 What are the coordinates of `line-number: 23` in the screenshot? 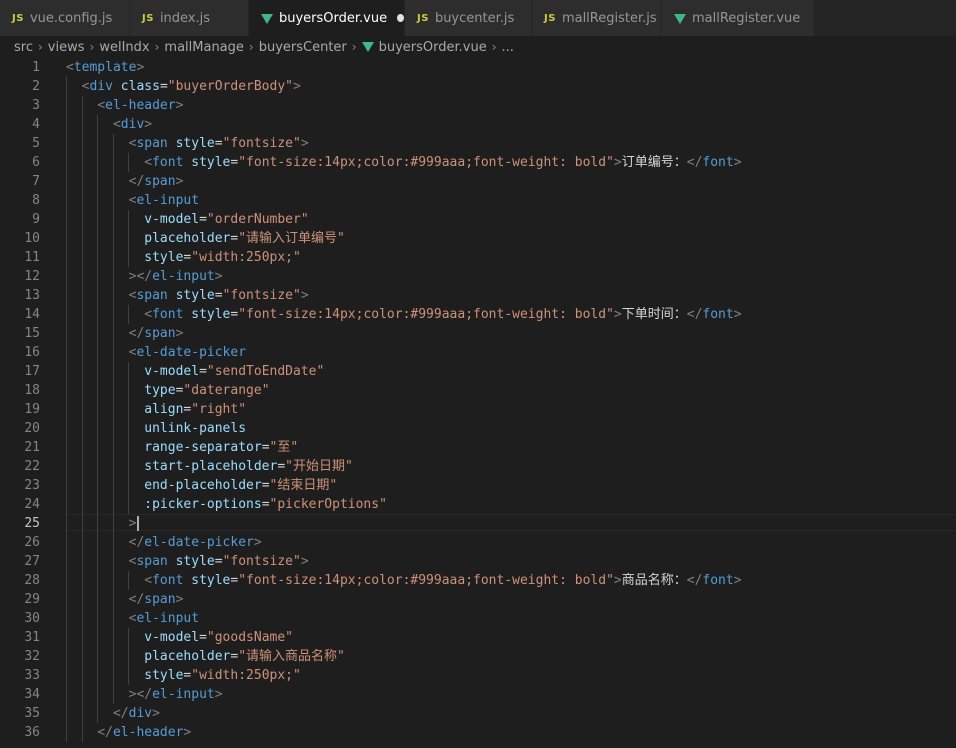 It's located at (20, 485).